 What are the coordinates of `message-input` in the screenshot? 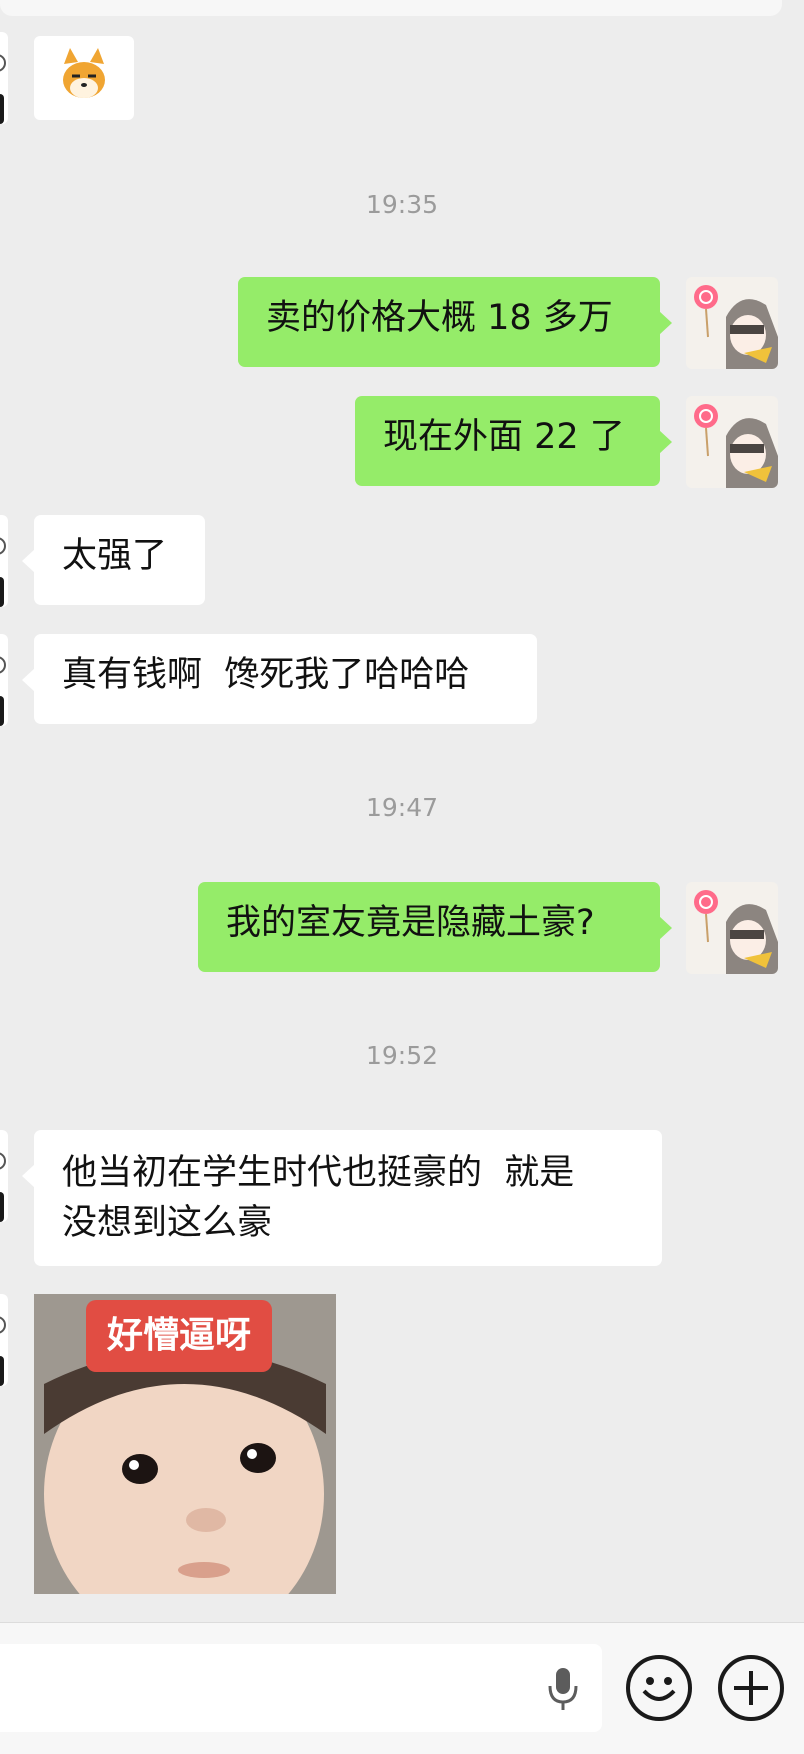 It's located at (301, 1688).